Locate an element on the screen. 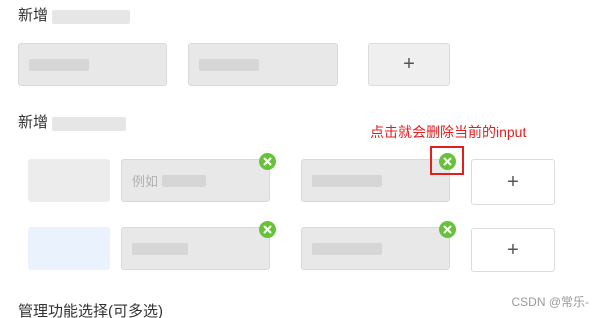  add-item-button-1: + is located at coordinates (513, 182).